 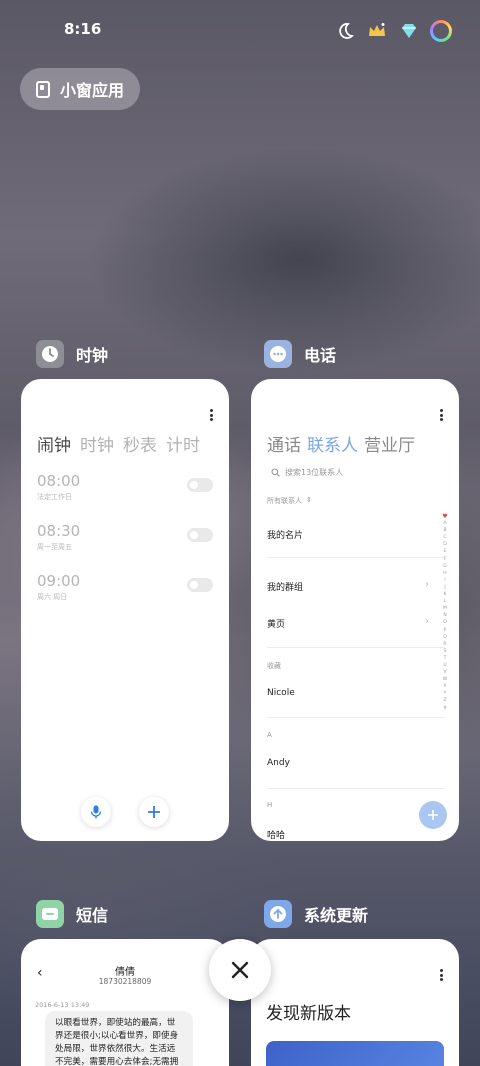 What do you see at coordinates (444, 672) in the screenshot?
I see `index-letter: V` at bounding box center [444, 672].